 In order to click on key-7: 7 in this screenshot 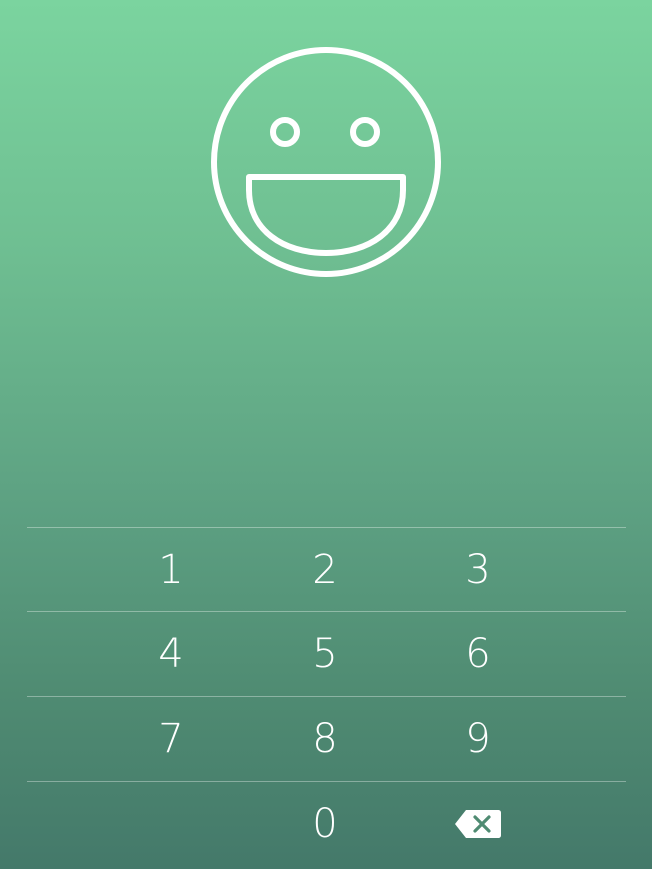, I will do `click(171, 739)`.